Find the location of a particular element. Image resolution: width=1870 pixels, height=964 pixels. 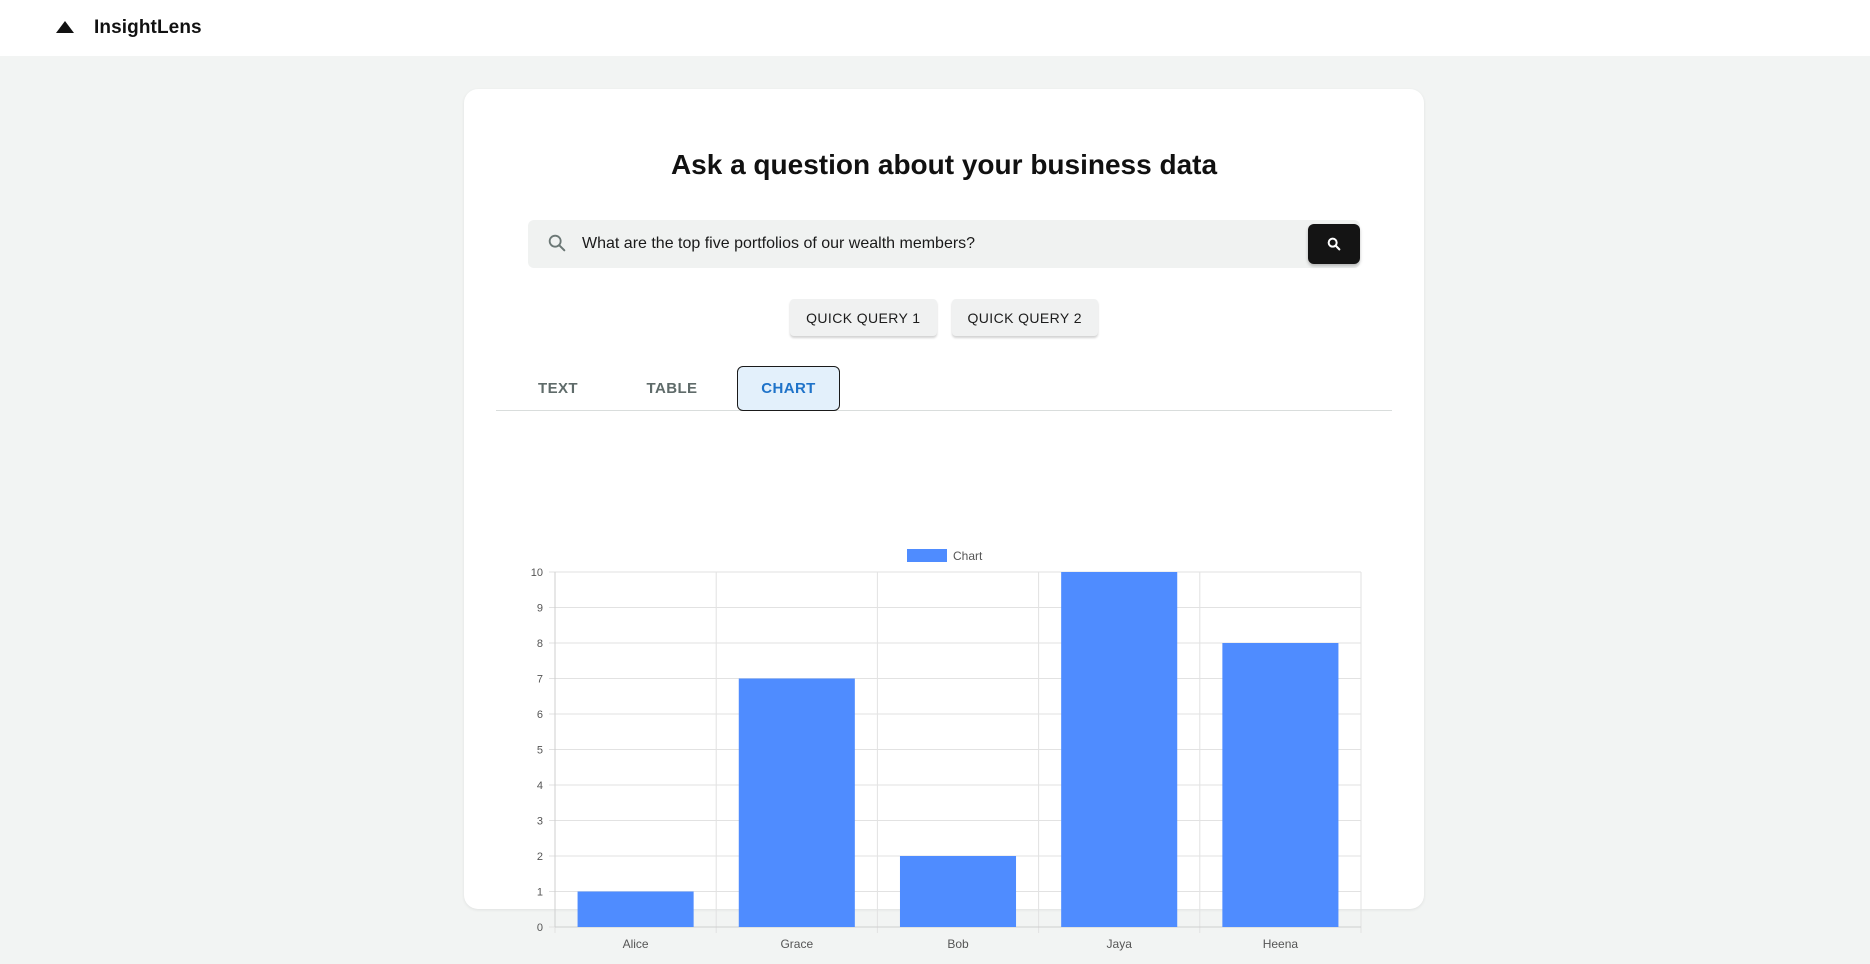

x-tick-label: Bob is located at coordinates (958, 944).